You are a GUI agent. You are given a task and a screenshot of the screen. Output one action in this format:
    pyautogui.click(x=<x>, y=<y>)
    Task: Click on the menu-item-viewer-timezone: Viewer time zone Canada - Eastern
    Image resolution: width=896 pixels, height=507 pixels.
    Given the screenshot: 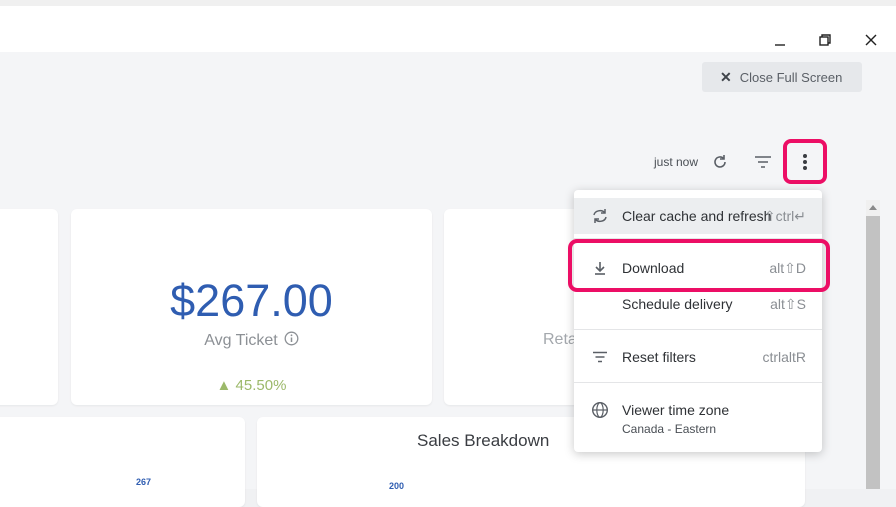 What is the action you would take?
    pyautogui.click(x=698, y=419)
    